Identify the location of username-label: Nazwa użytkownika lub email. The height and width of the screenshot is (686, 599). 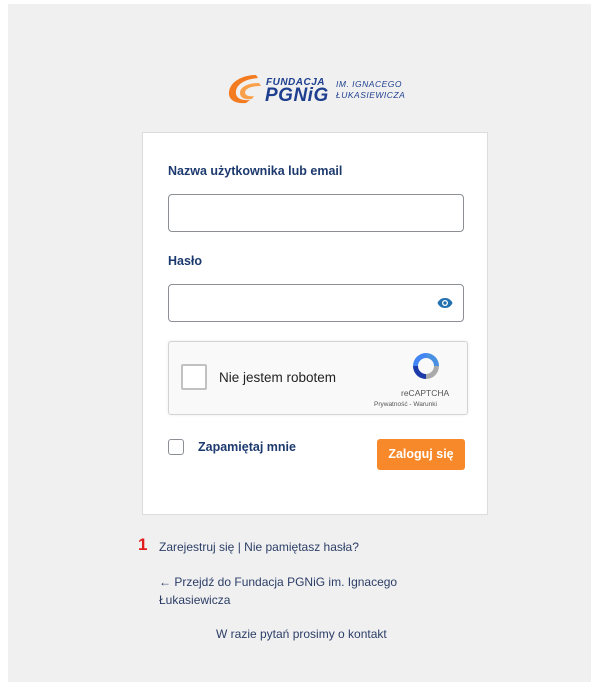
(255, 171).